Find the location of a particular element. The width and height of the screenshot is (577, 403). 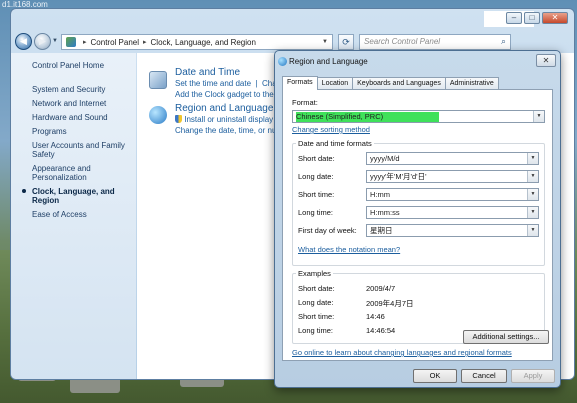

close-button: ✕ is located at coordinates (555, 18).